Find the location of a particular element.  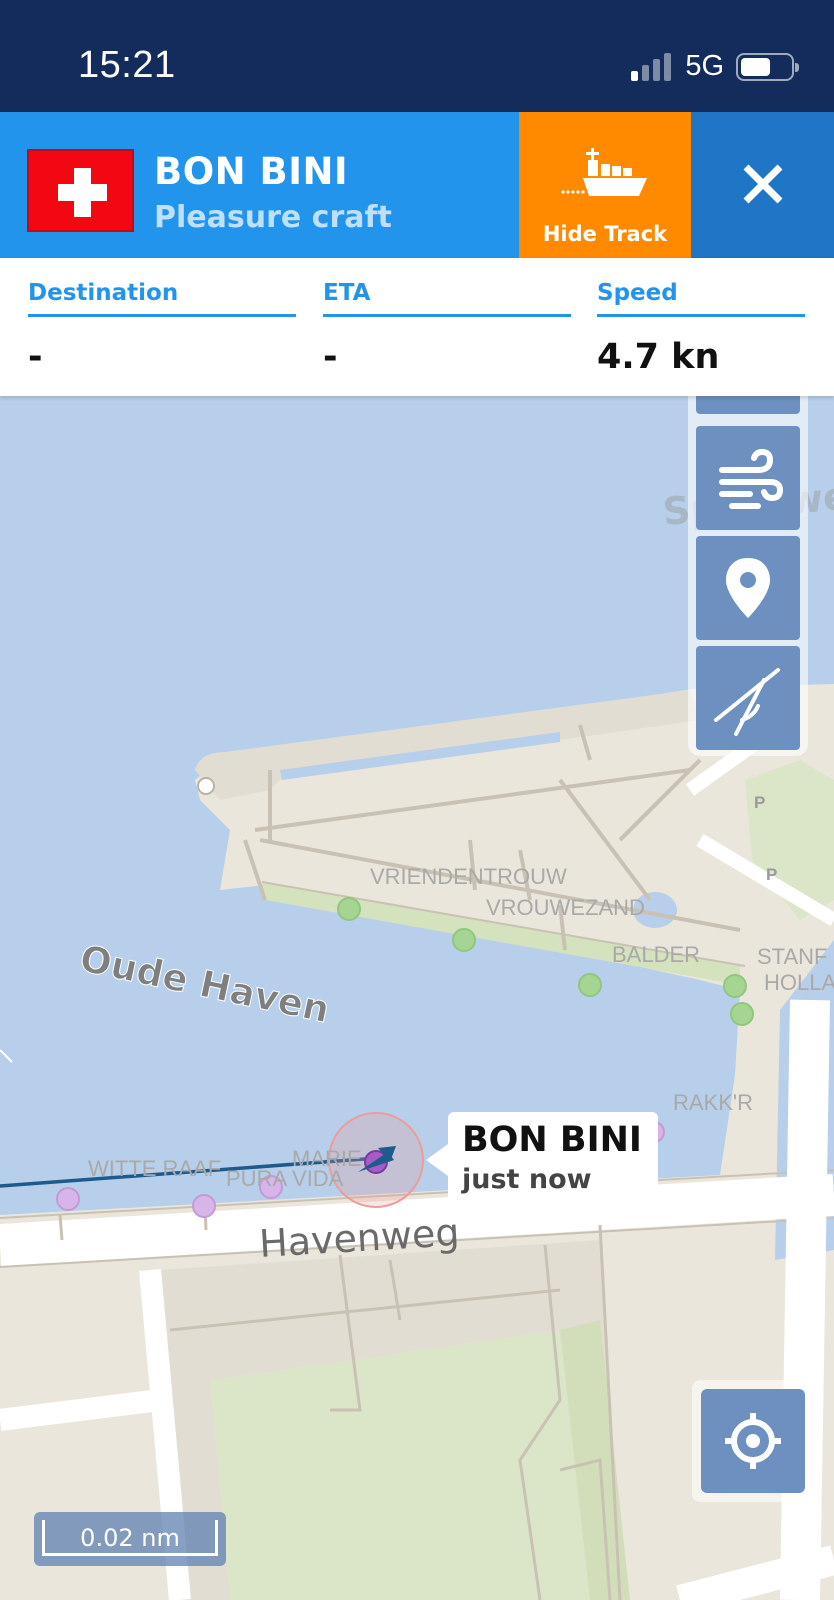

wind-icon is located at coordinates (751, 478).